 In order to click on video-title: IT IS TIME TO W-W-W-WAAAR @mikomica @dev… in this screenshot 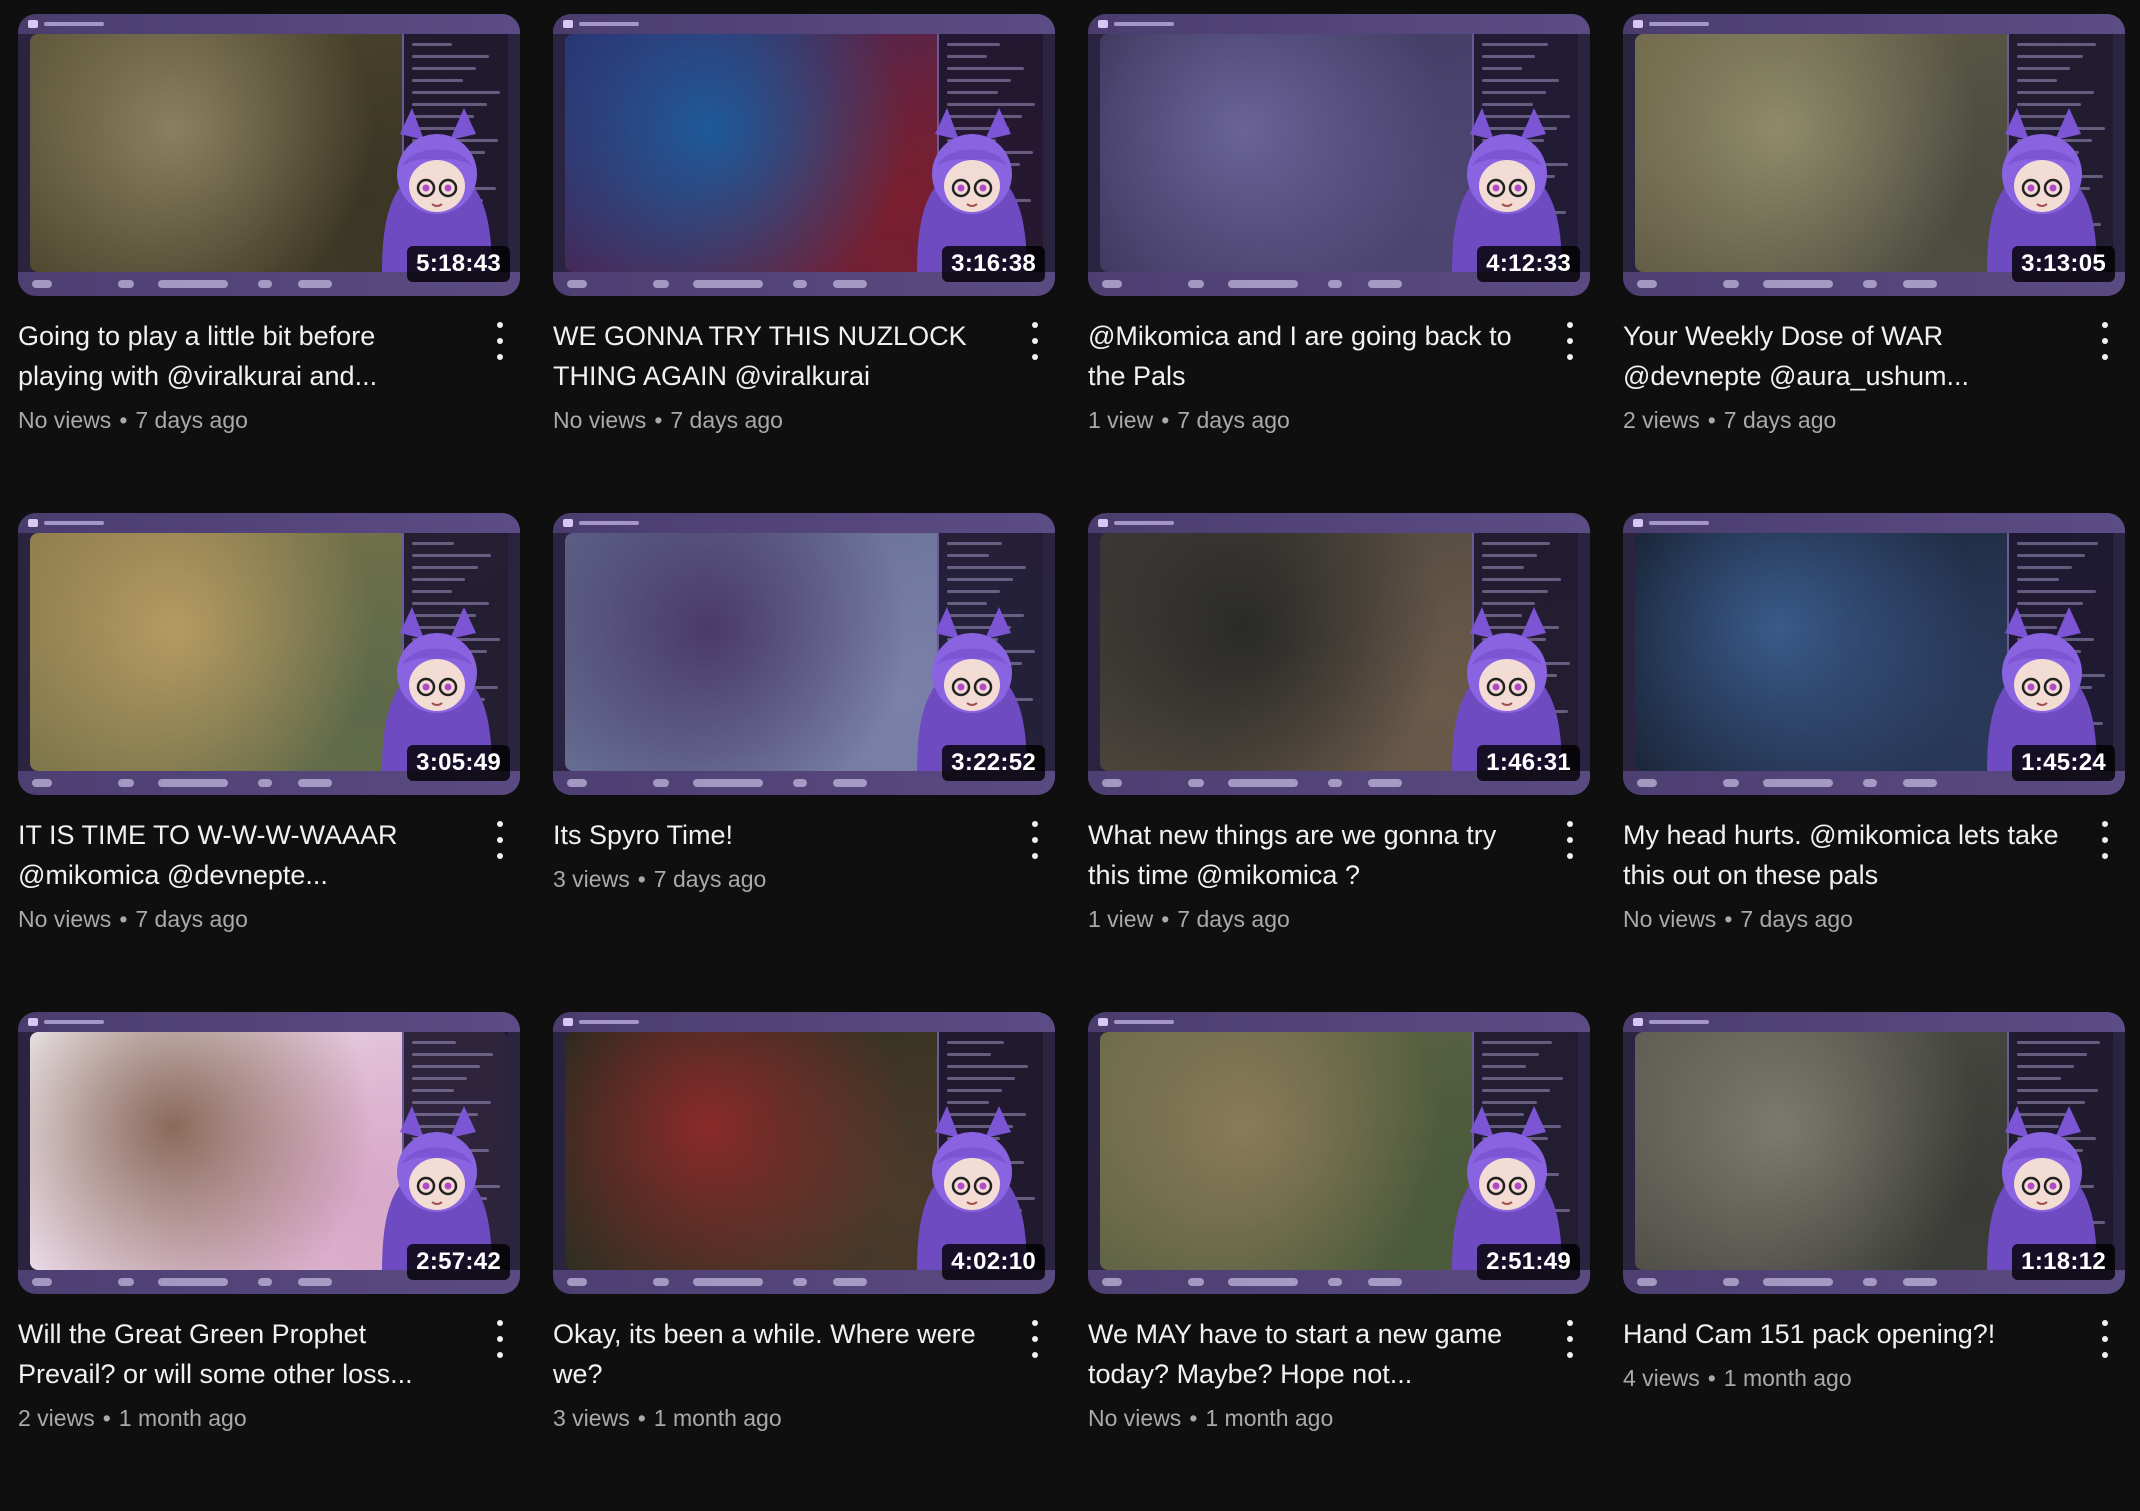, I will do `click(241, 855)`.